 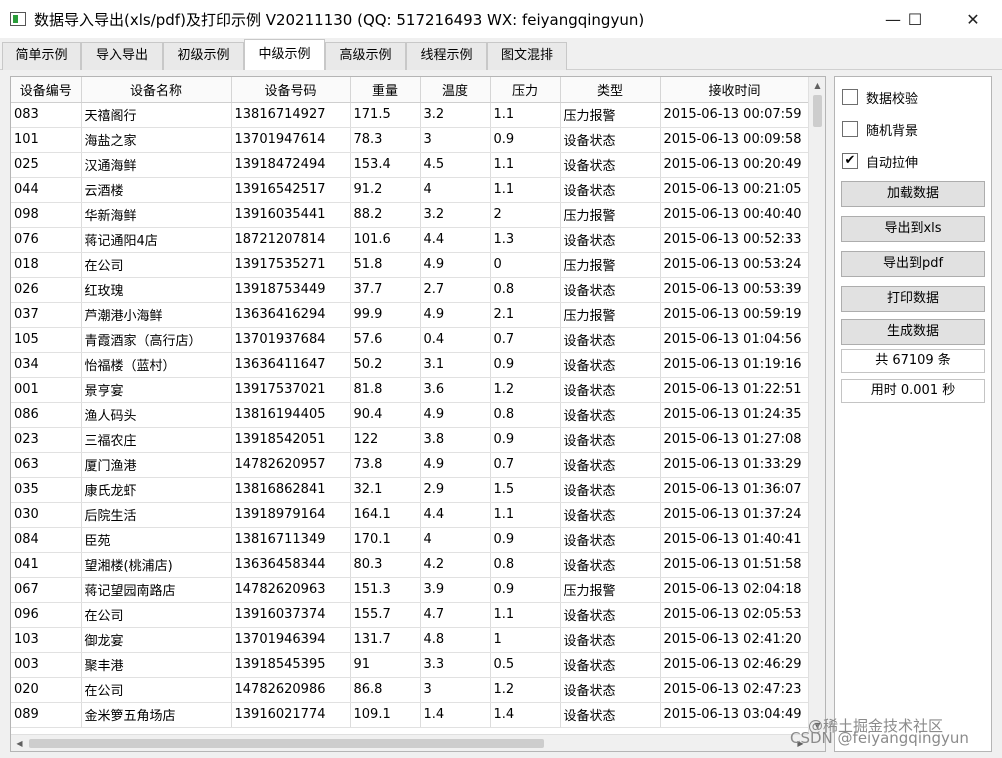 I want to click on table-cell: 13916021774, so click(x=291, y=715).